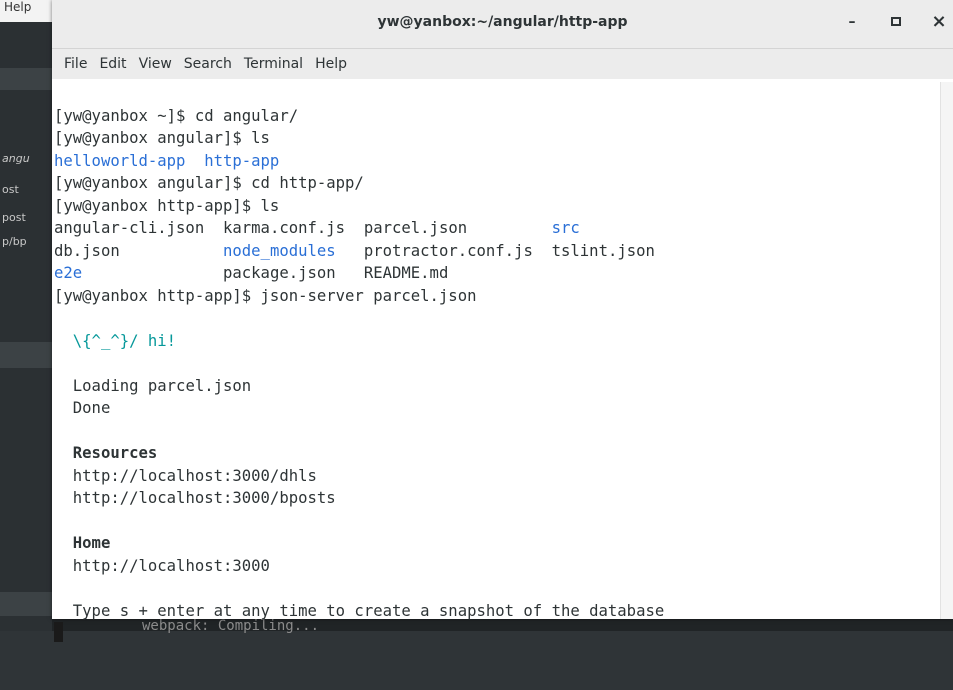 The width and height of the screenshot is (953, 690). Describe the element at coordinates (497, 341) in the screenshot. I see `terminal-line: \{^_^}/ hi!` at that location.